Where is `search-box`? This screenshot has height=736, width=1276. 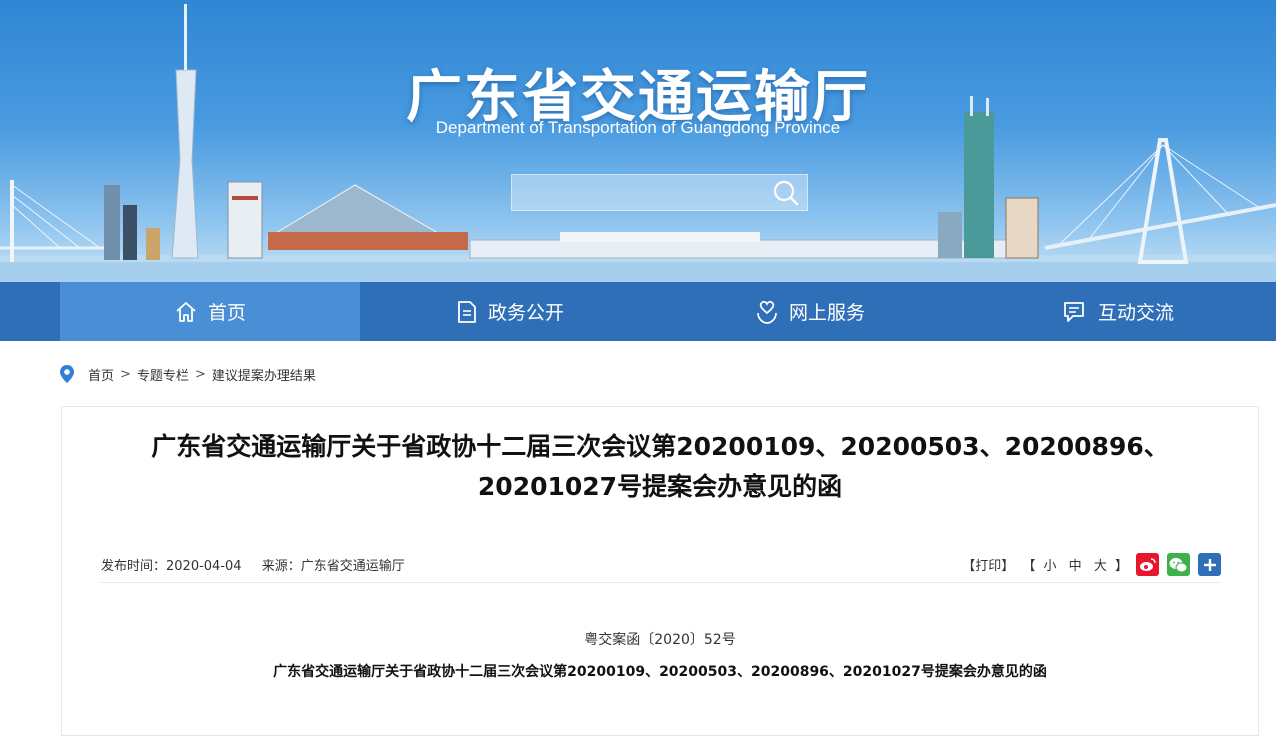
search-box is located at coordinates (659, 192).